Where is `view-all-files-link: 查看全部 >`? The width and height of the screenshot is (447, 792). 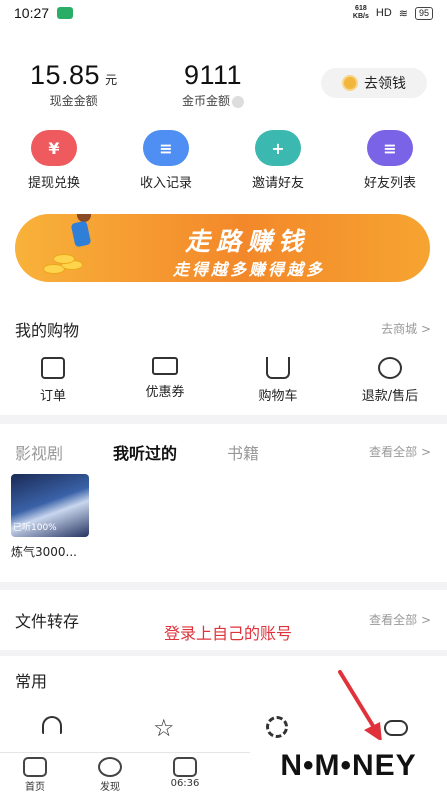 view-all-files-link: 查看全部 > is located at coordinates (400, 619).